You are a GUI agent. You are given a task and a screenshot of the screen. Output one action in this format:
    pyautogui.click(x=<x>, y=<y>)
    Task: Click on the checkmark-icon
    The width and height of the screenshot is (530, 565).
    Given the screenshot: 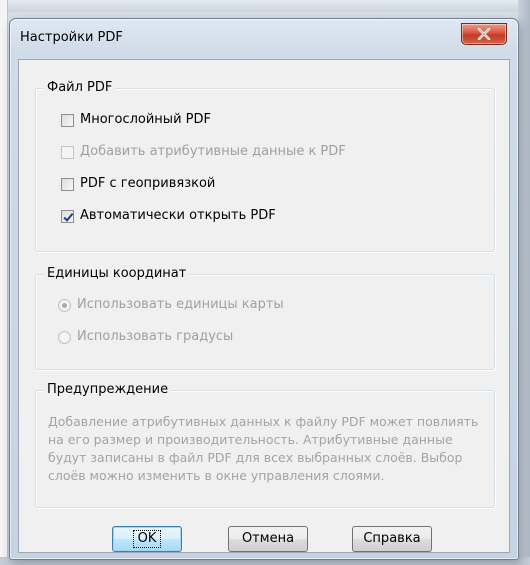 What is the action you would take?
    pyautogui.click(x=68, y=217)
    